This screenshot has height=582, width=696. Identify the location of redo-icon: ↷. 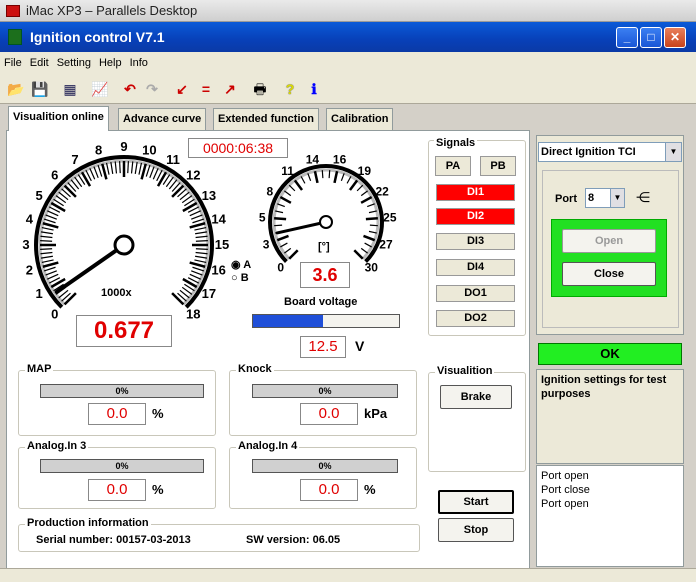
(152, 89).